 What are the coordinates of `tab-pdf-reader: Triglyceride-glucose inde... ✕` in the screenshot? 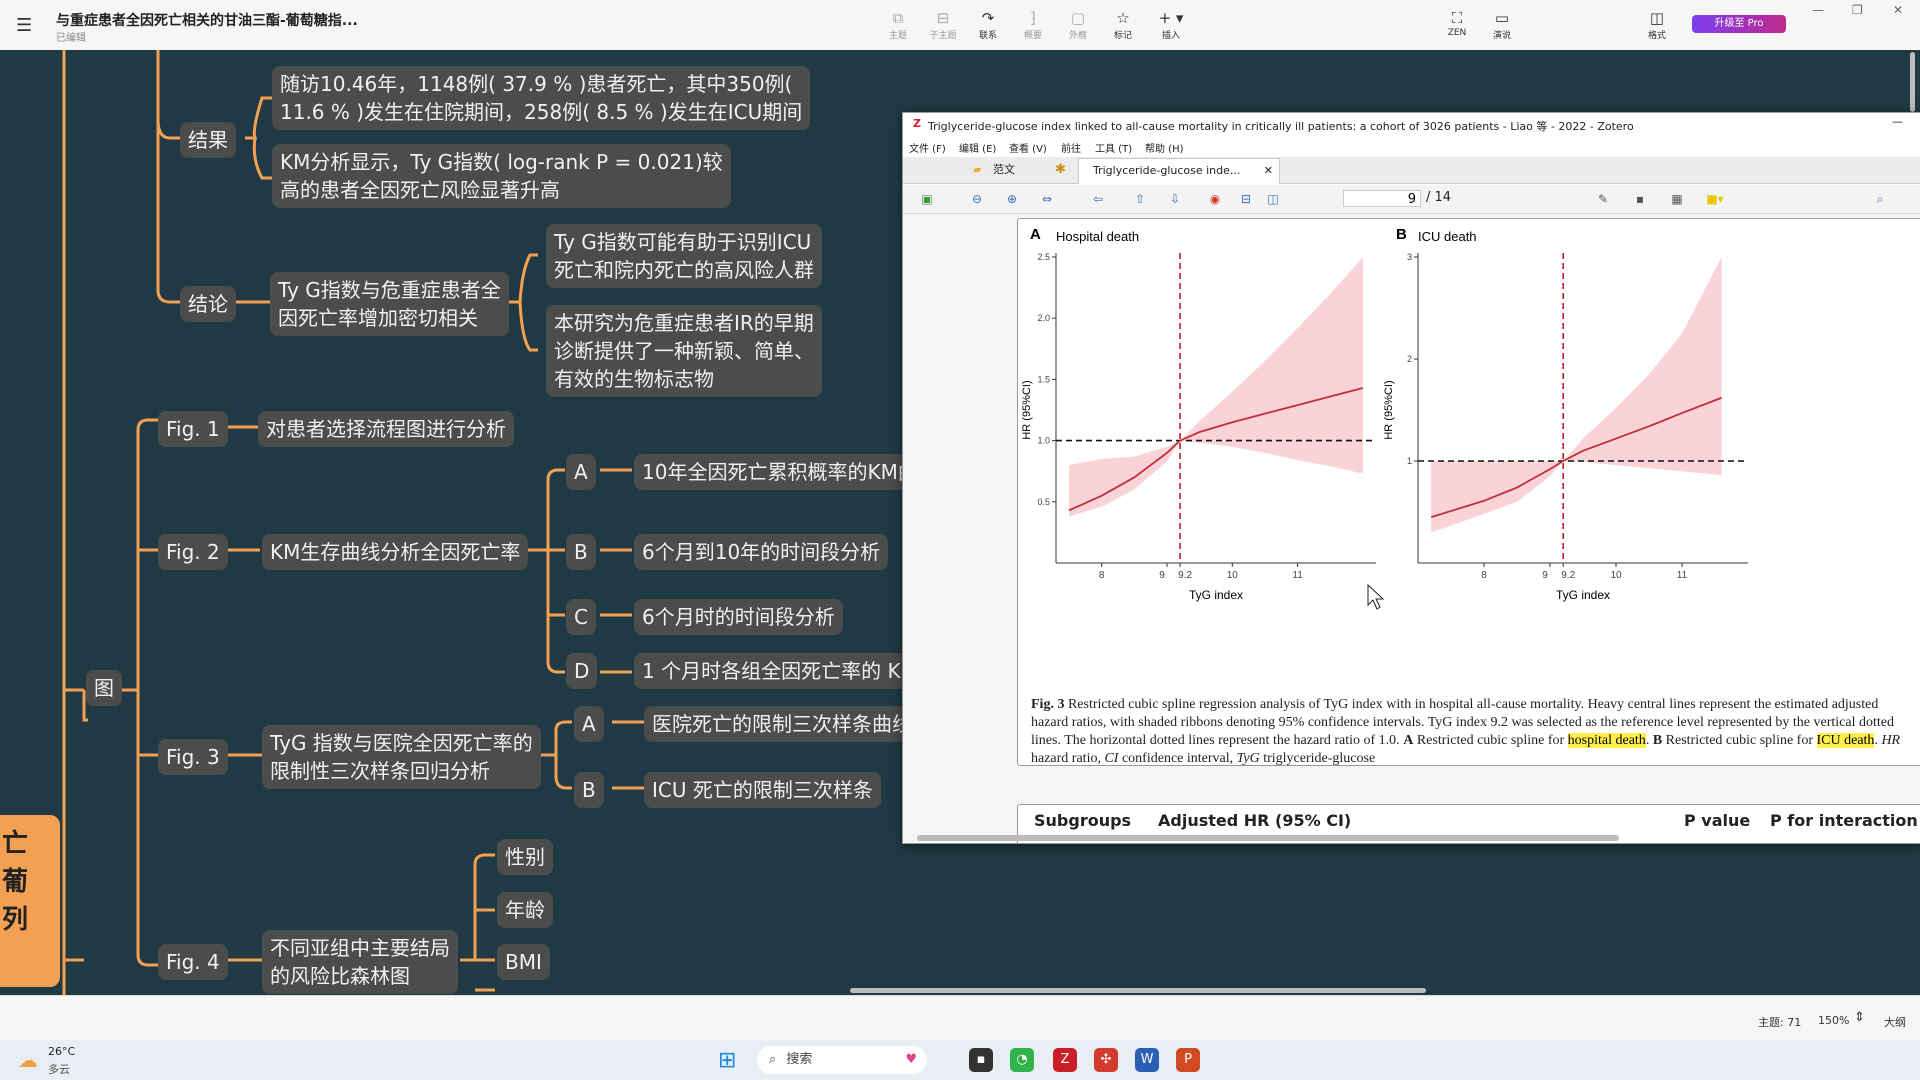 It's located at (1179, 171).